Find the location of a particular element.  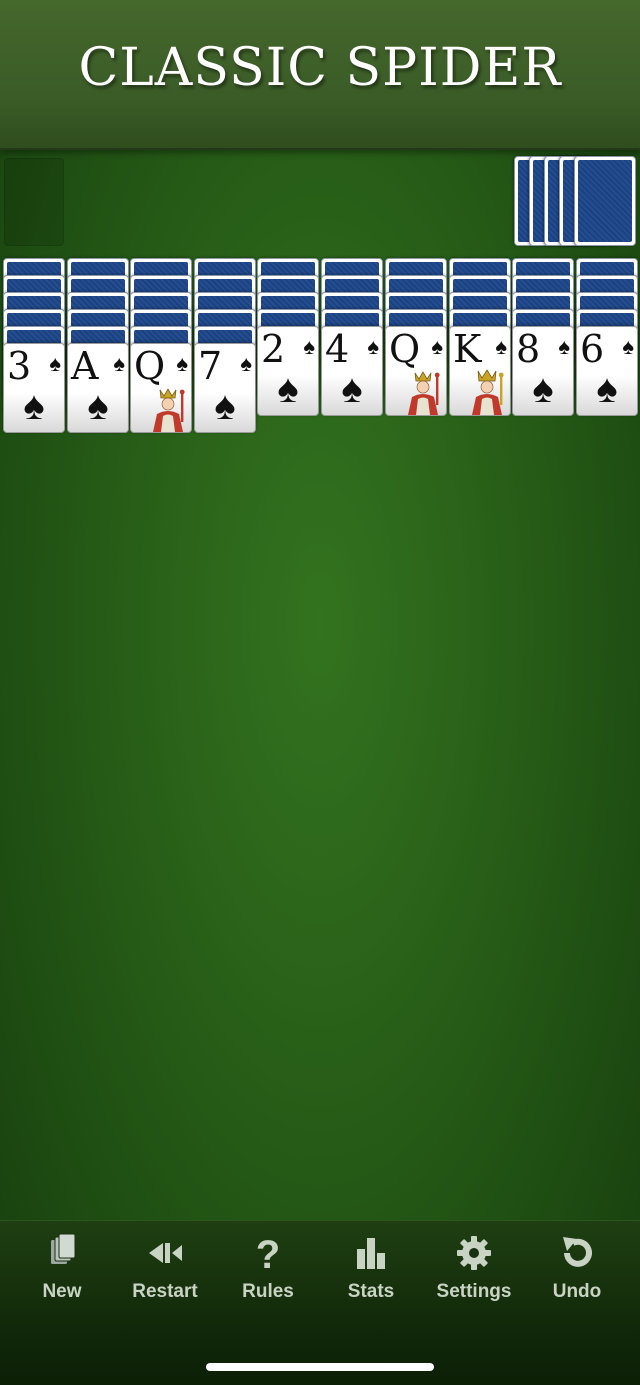

undo-label: Undo is located at coordinates (577, 1291).